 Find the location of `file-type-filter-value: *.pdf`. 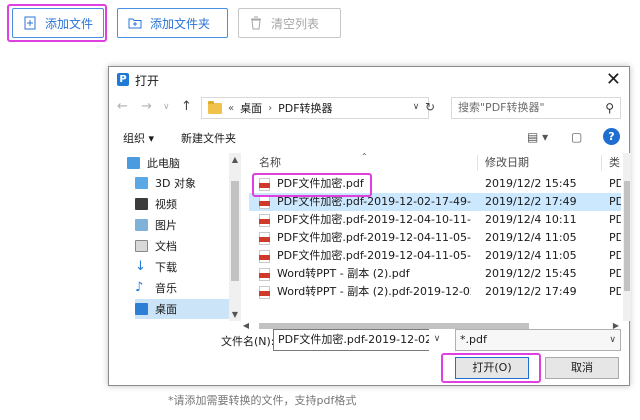

file-type-filter-value: *.pdf is located at coordinates (473, 339).